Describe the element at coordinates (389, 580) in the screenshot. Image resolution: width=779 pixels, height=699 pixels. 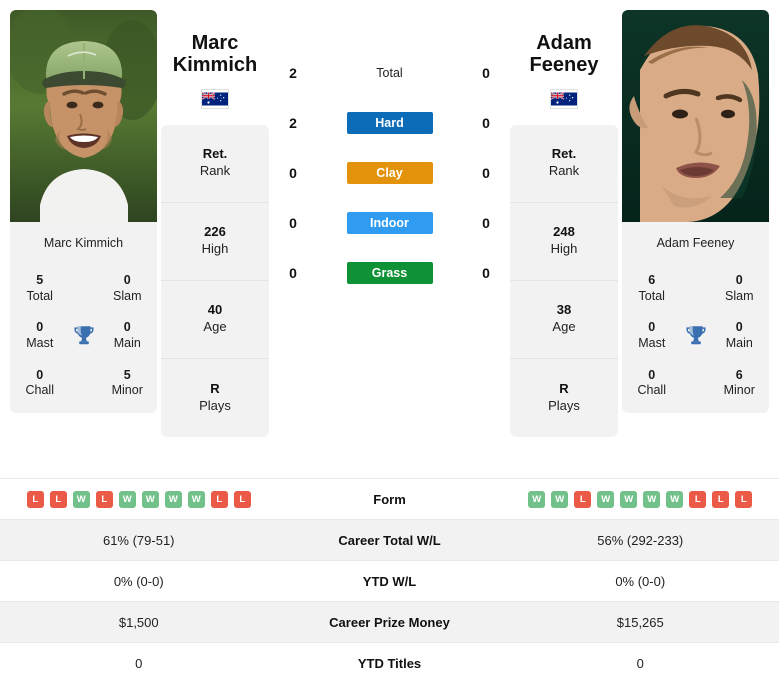
I see `table-row: 0% (0-0) YTD W/L 0% (0-0)` at that location.